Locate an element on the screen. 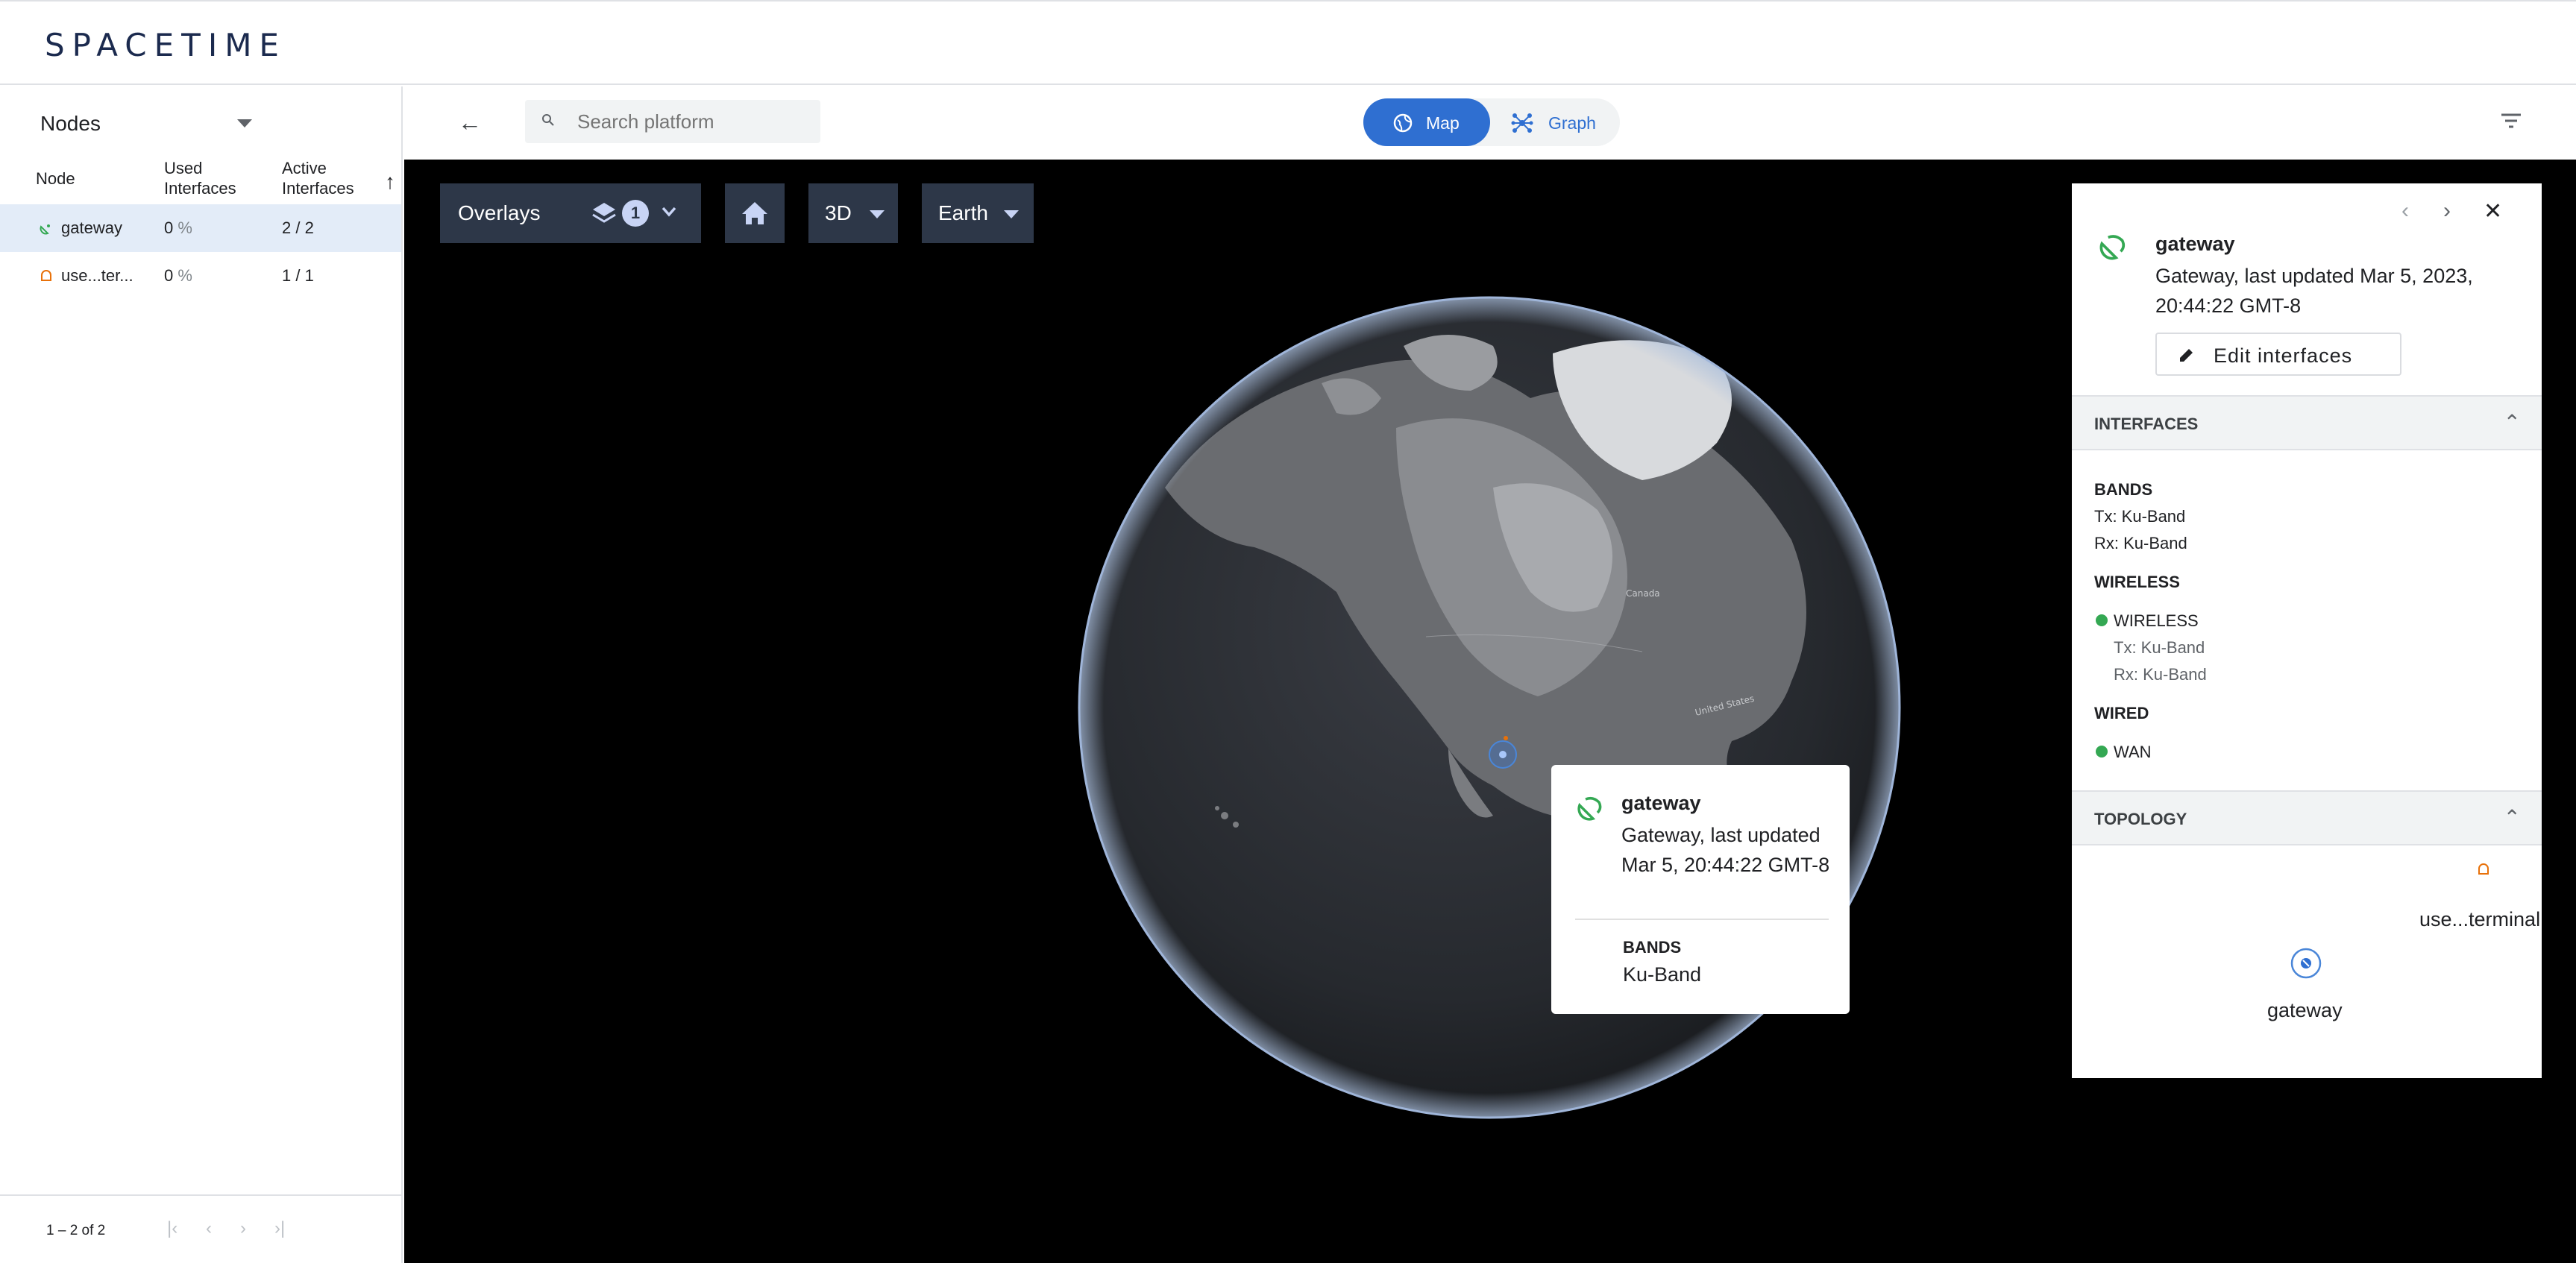 This screenshot has height=1263, width=2576. paginator: 1 – 2 of 2 |‹ ‹ › ›| is located at coordinates (201, 1228).